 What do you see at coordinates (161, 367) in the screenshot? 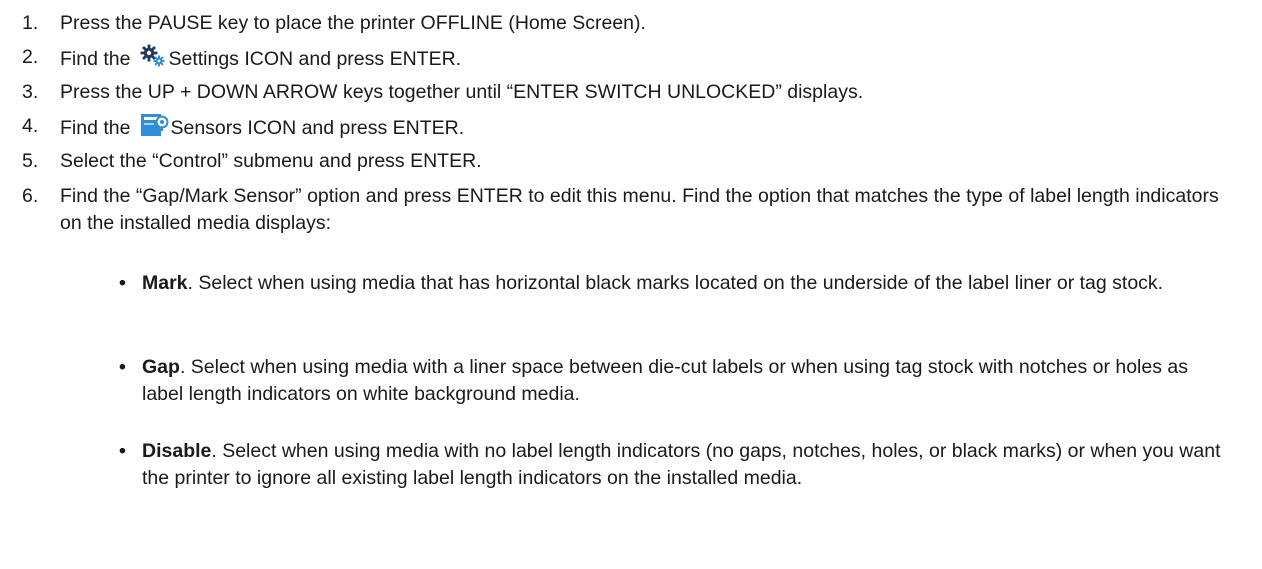
I see `option-term: Gap` at bounding box center [161, 367].